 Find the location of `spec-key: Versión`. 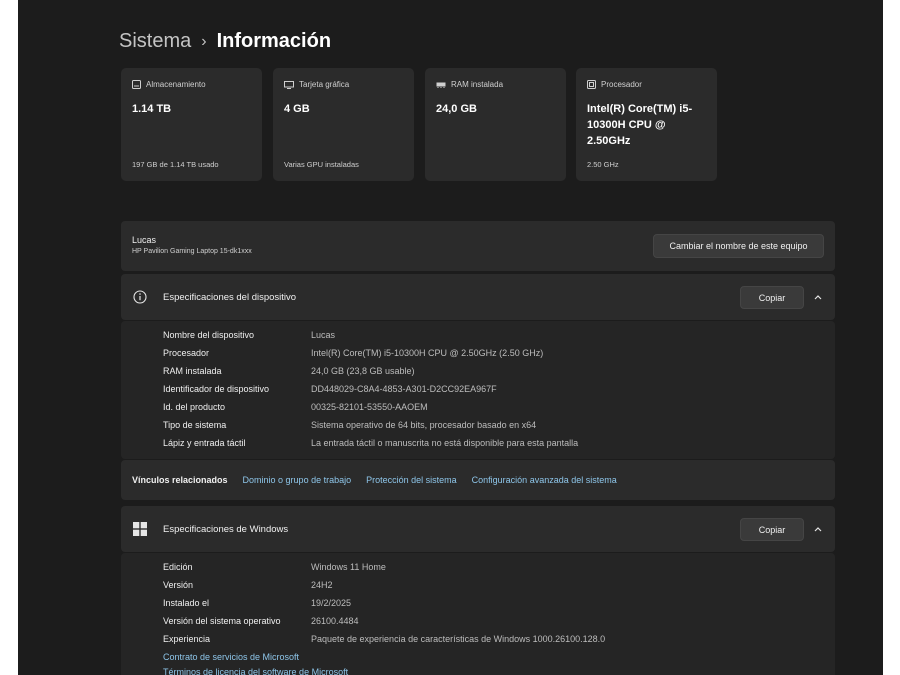

spec-key: Versión is located at coordinates (178, 585).